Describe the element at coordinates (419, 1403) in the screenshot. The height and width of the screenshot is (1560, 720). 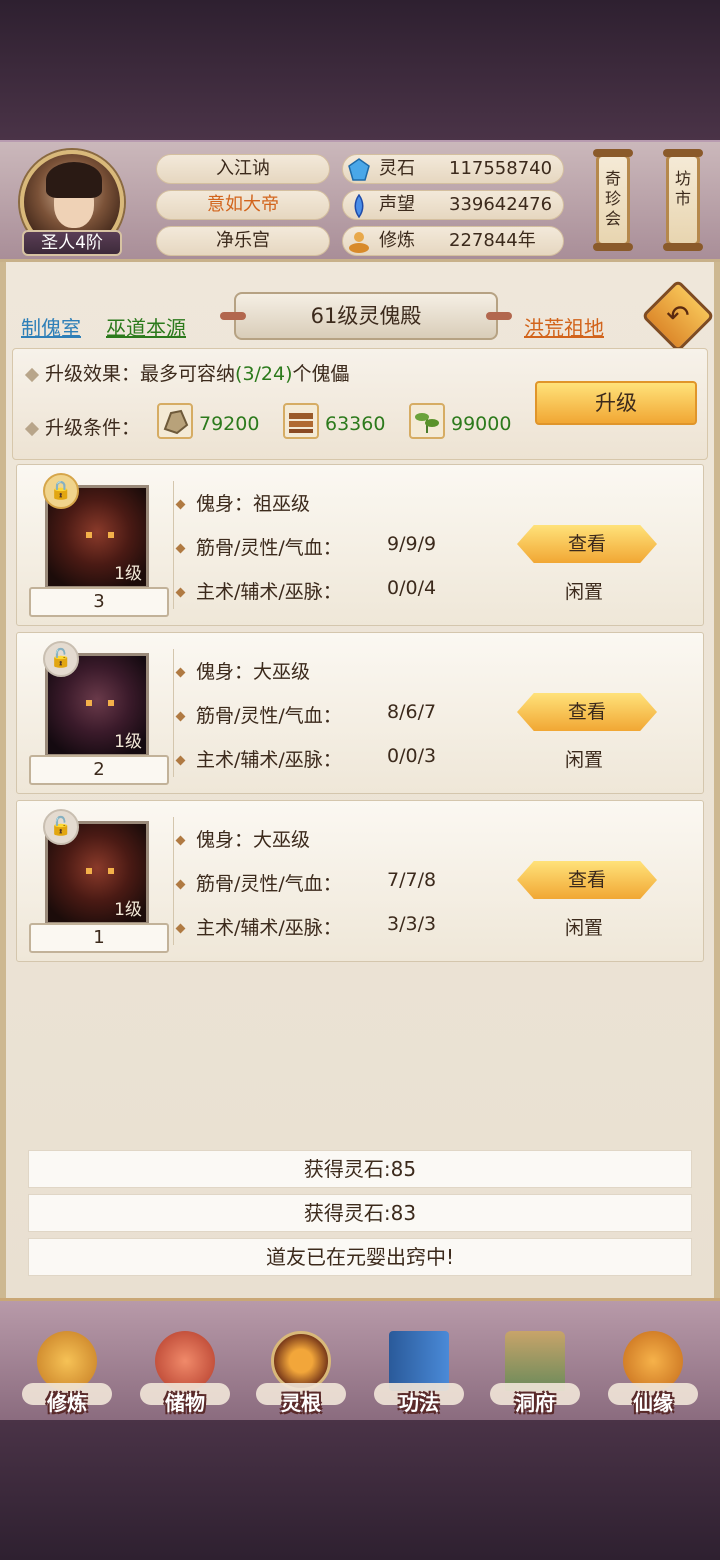
I see `nav-label: 功法` at that location.